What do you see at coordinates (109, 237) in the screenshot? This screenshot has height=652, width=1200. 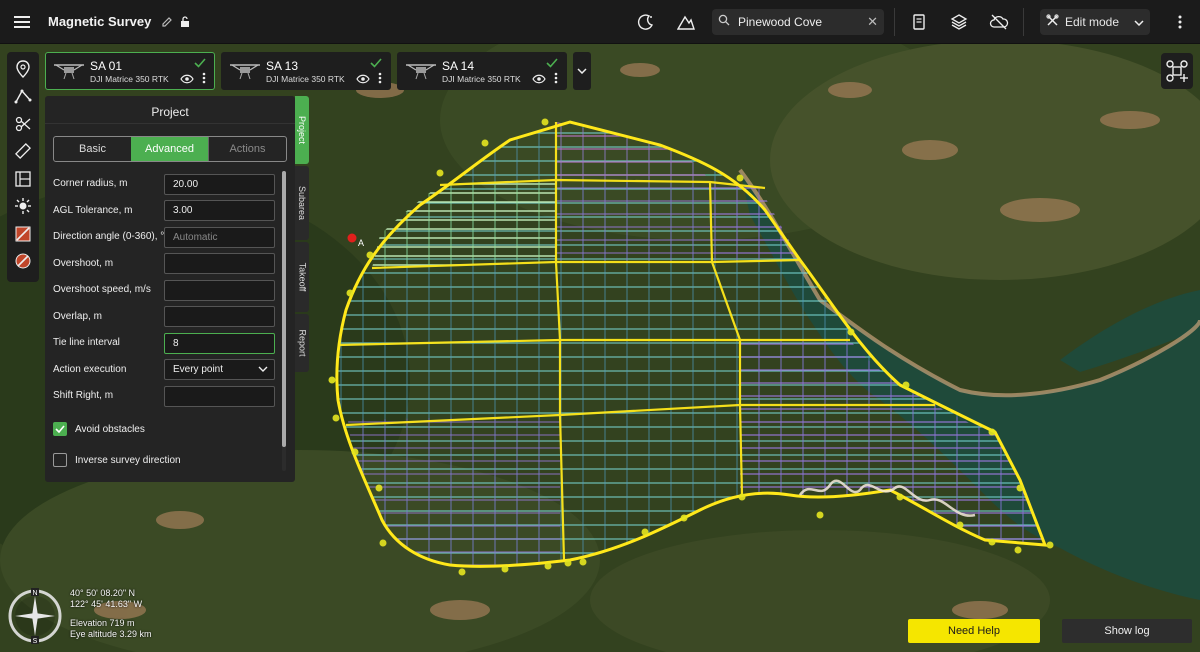 I see `direction-angle-label: Direction angle (0-360), °` at bounding box center [109, 237].